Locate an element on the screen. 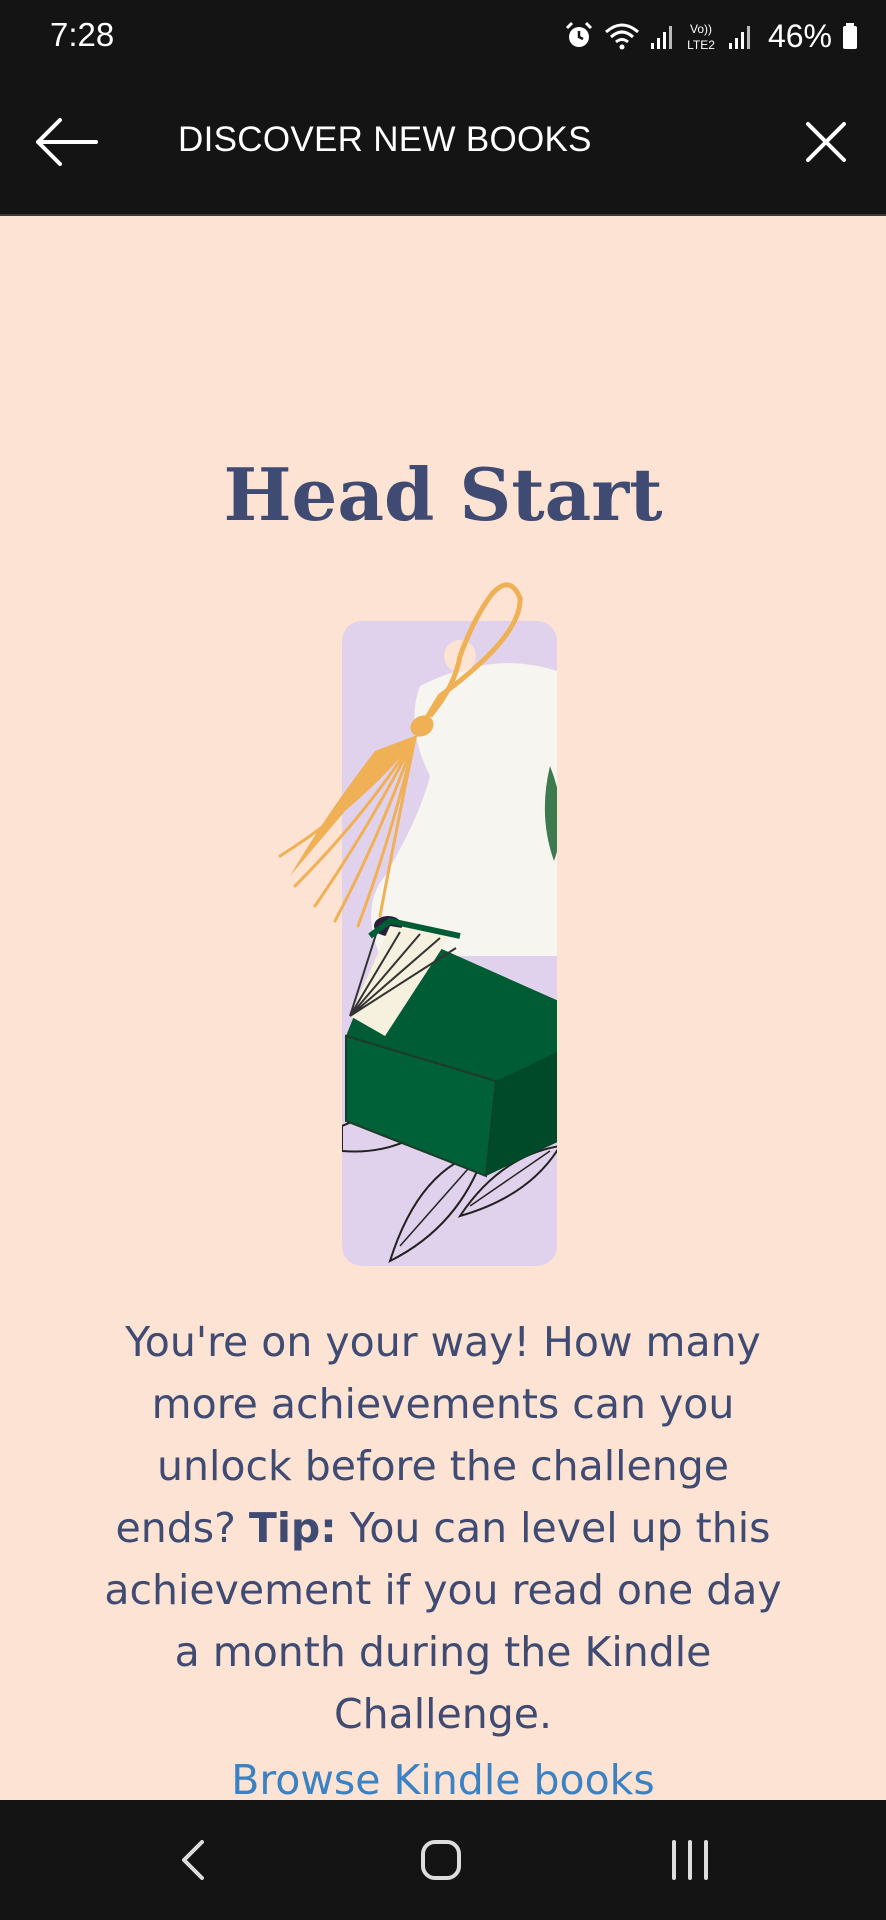 This screenshot has height=1920, width=886. close-button is located at coordinates (826, 142).